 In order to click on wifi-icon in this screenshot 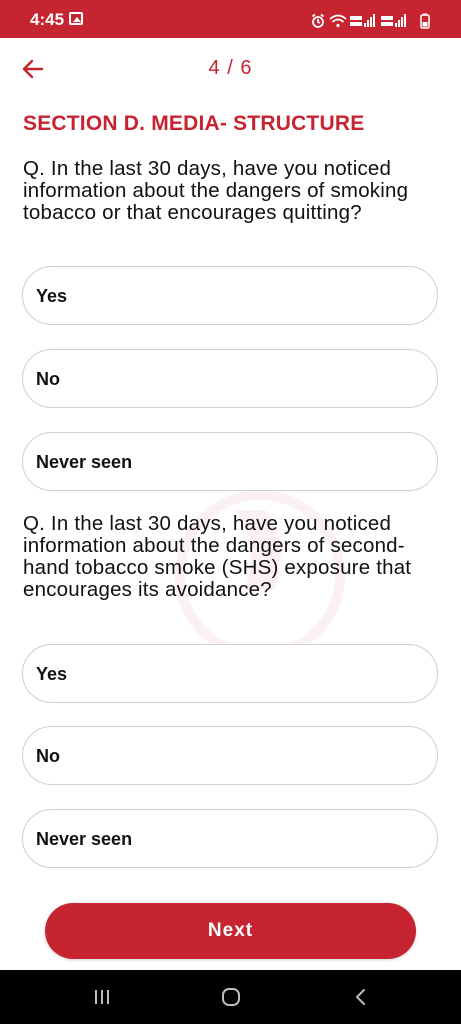, I will do `click(338, 21)`.